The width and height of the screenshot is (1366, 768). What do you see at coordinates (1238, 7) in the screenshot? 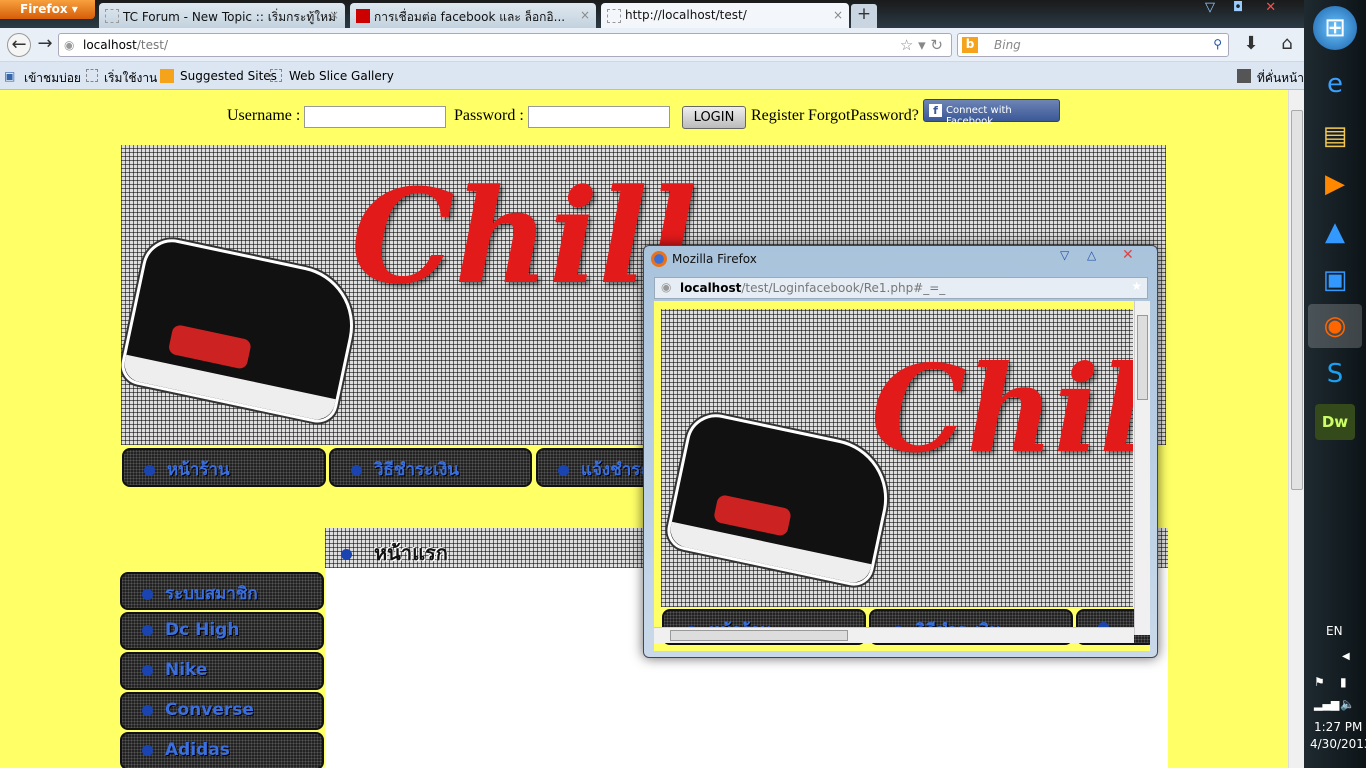
I see `restore-icon: ◘` at bounding box center [1238, 7].